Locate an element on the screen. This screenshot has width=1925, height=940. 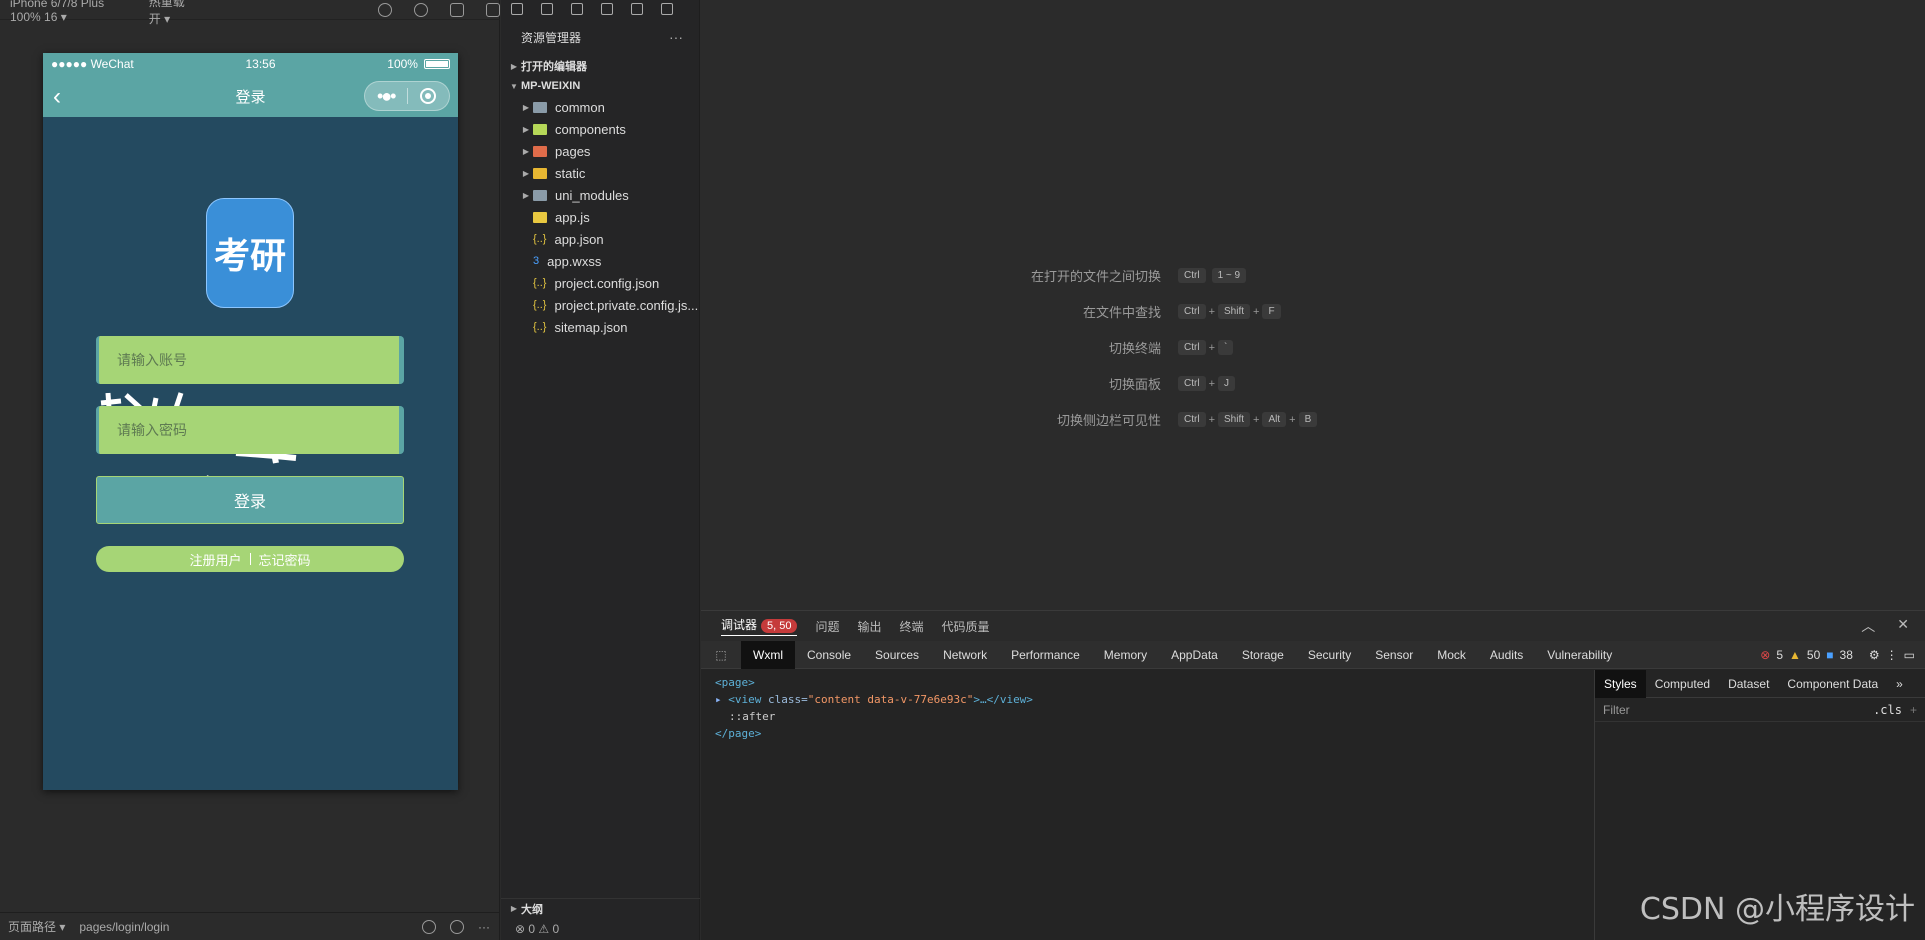
pages-folder-icon is located at coordinates (540, 151).